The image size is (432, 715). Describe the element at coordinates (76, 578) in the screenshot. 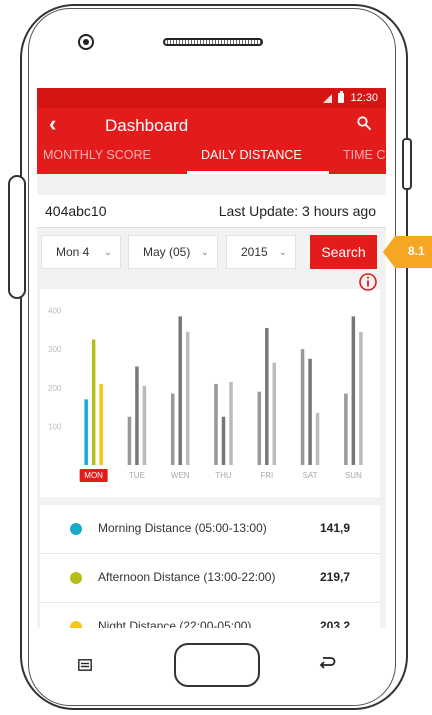

I see `afternoon-dot-icon` at that location.